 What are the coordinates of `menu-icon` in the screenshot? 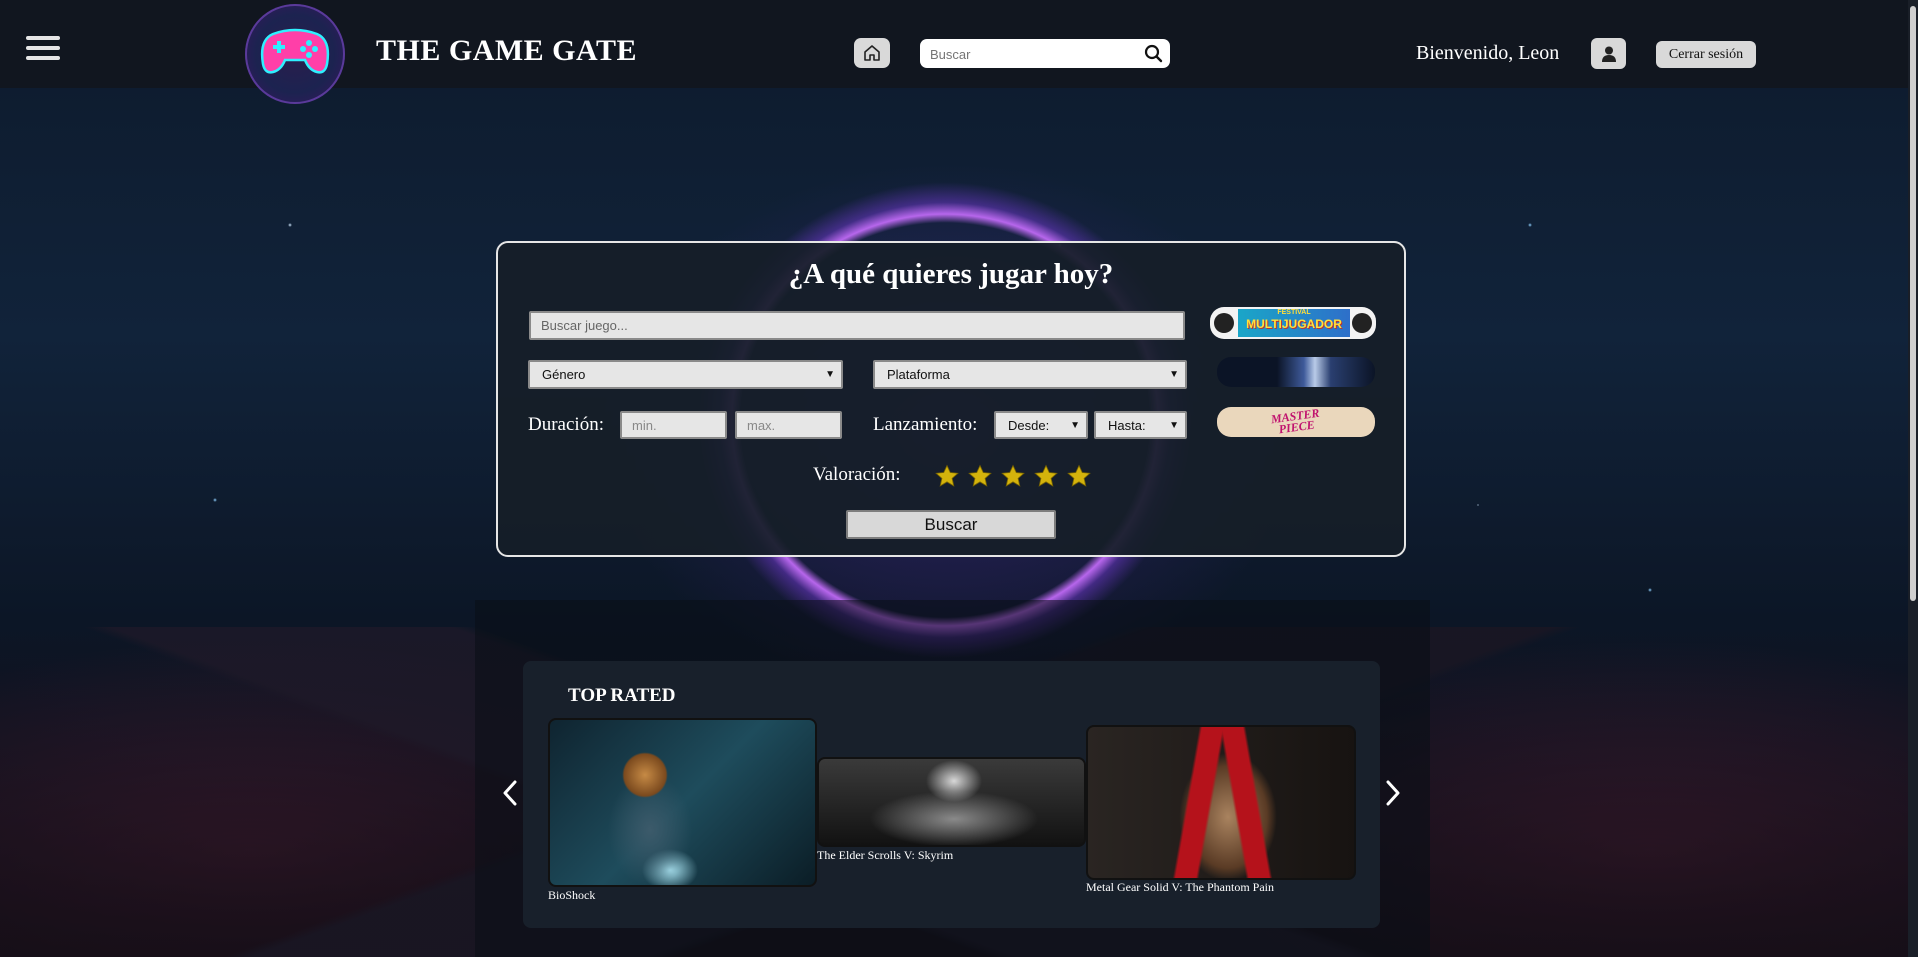 It's located at (43, 48).